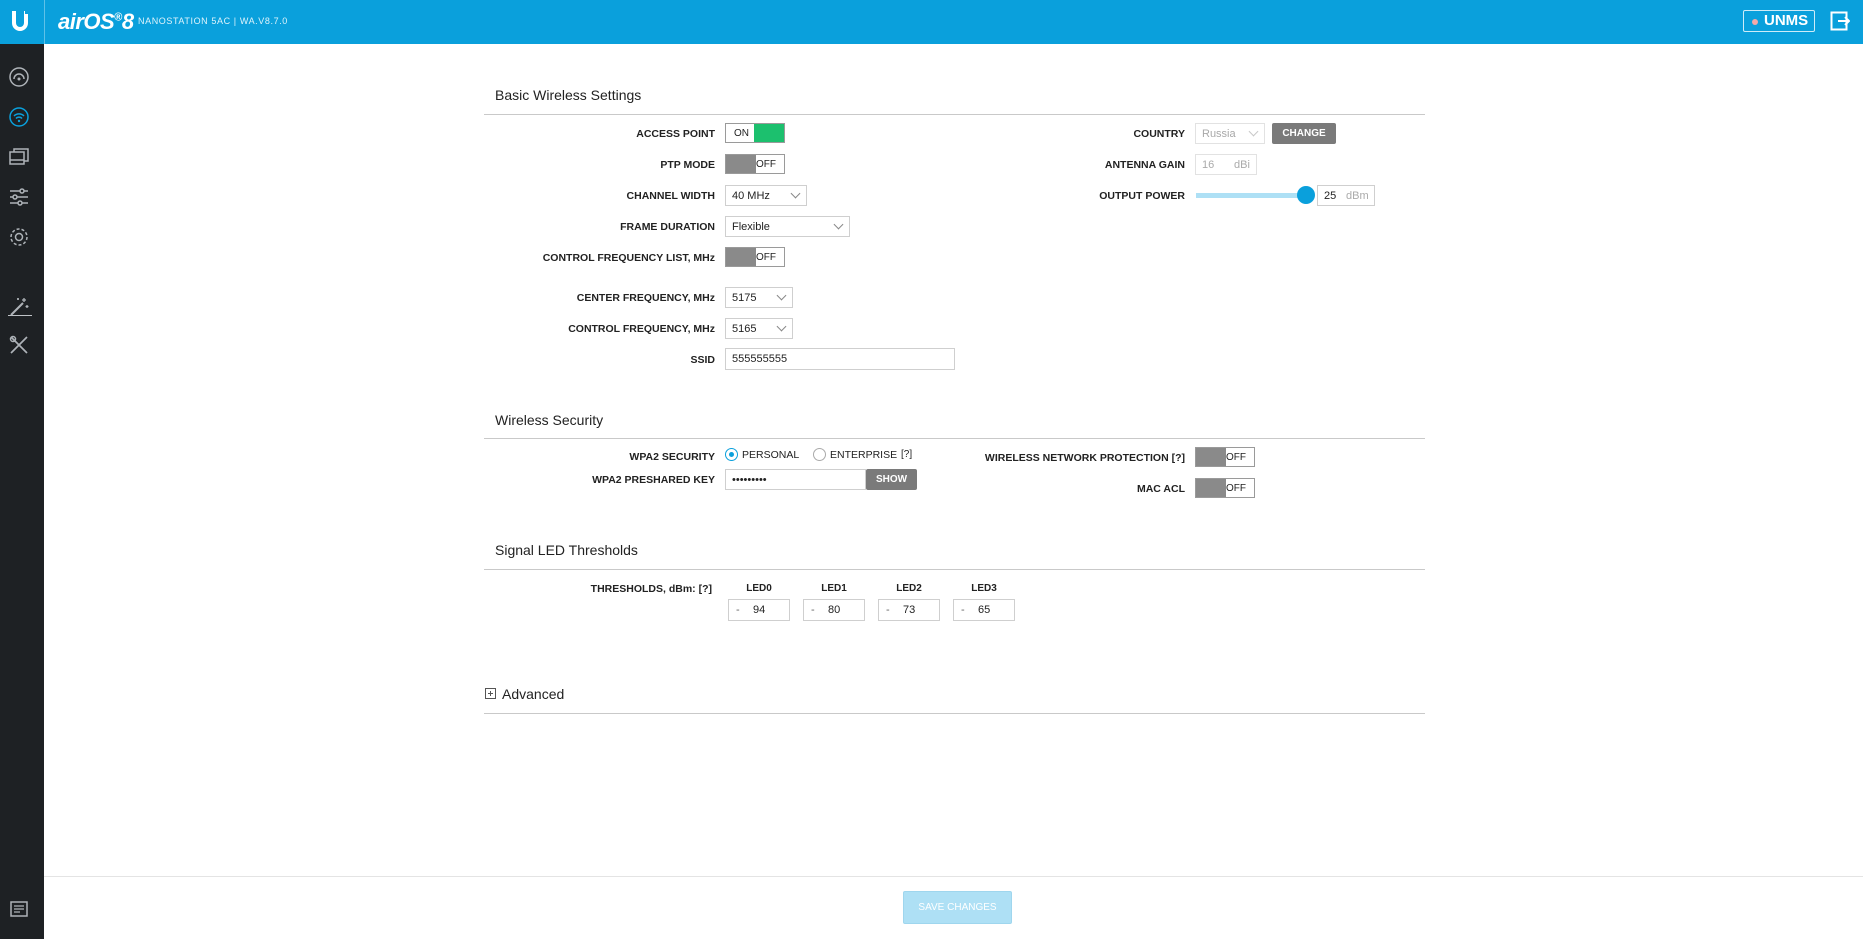 The height and width of the screenshot is (939, 1863). What do you see at coordinates (744, 329) in the screenshot?
I see `select-value: 5165` at bounding box center [744, 329].